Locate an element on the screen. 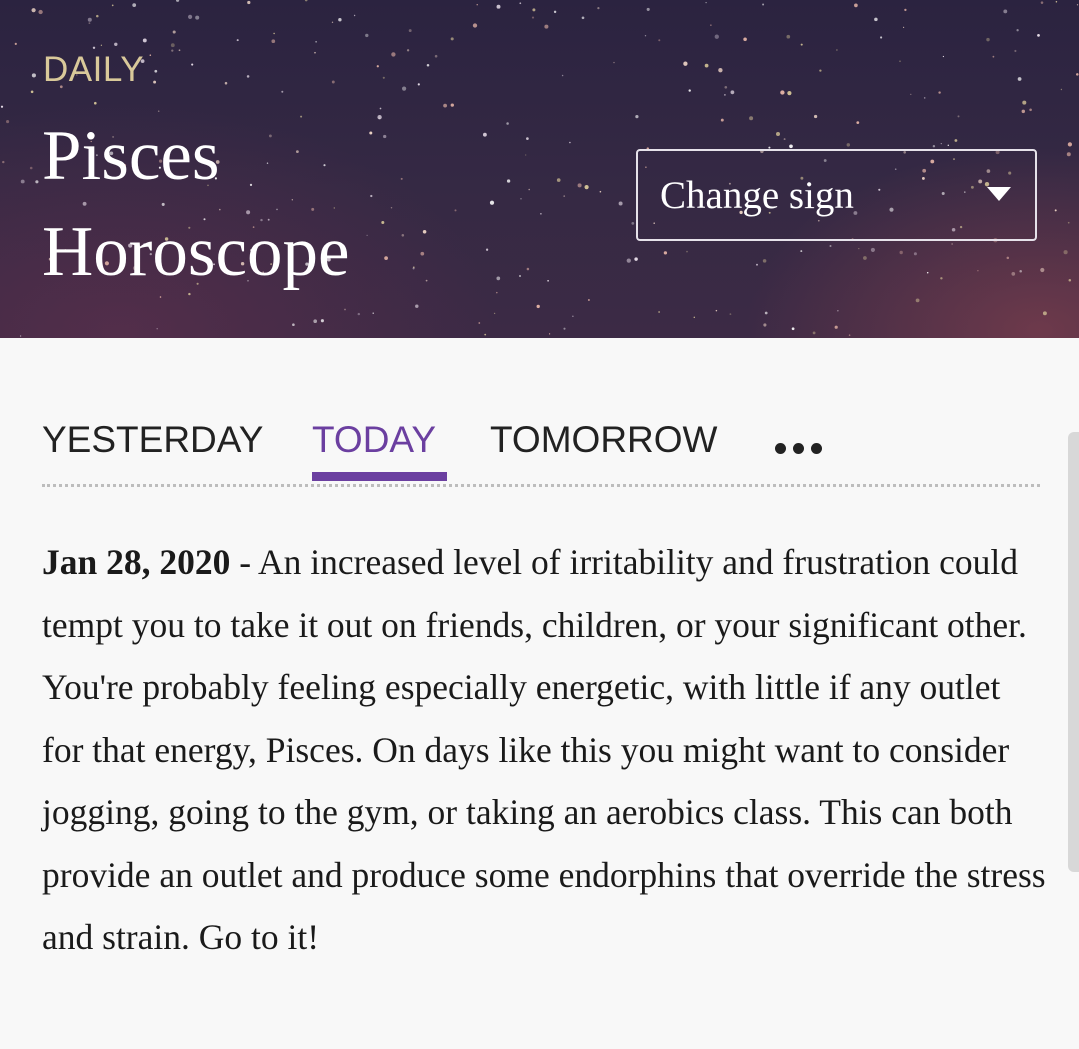  tab-tomorrow: TOMORROW is located at coordinates (603, 440).